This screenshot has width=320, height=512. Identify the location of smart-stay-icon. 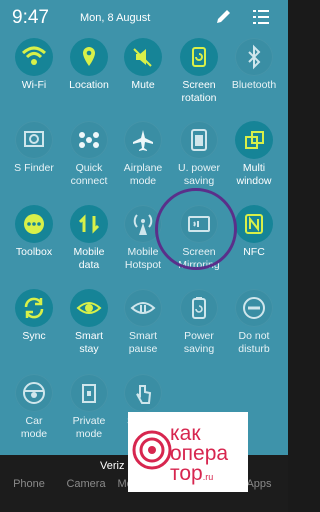
(89, 308).